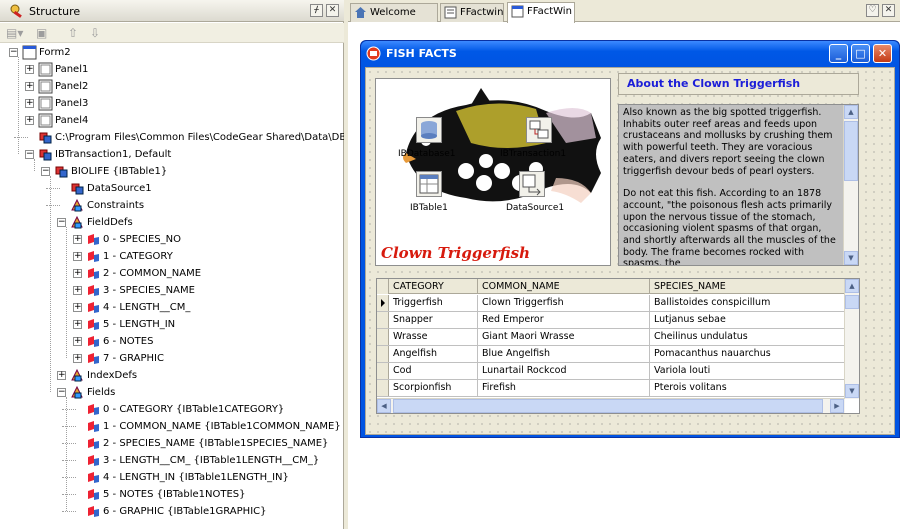 This screenshot has width=900, height=529. What do you see at coordinates (850, 185) in the screenshot?
I see `notes-scrollbar: ▲ ▼` at bounding box center [850, 185].